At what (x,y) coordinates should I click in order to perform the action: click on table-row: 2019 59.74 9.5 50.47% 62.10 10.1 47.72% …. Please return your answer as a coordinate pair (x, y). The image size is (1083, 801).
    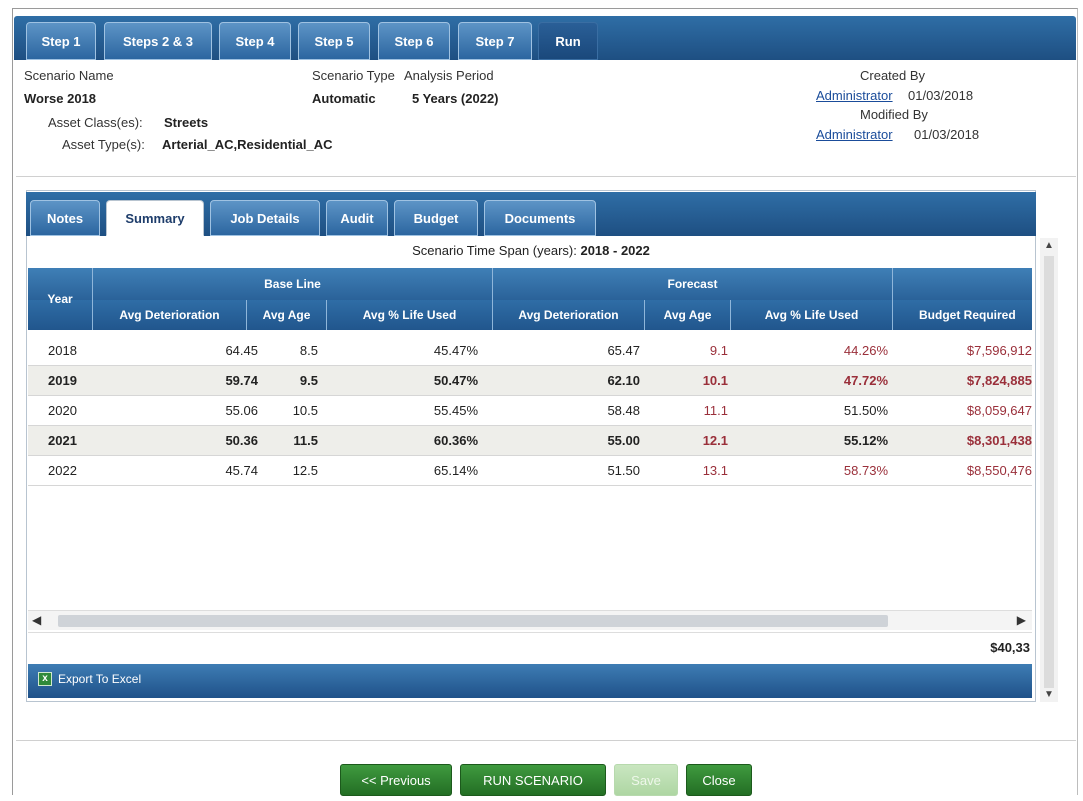
    Looking at the image, I should click on (530, 381).